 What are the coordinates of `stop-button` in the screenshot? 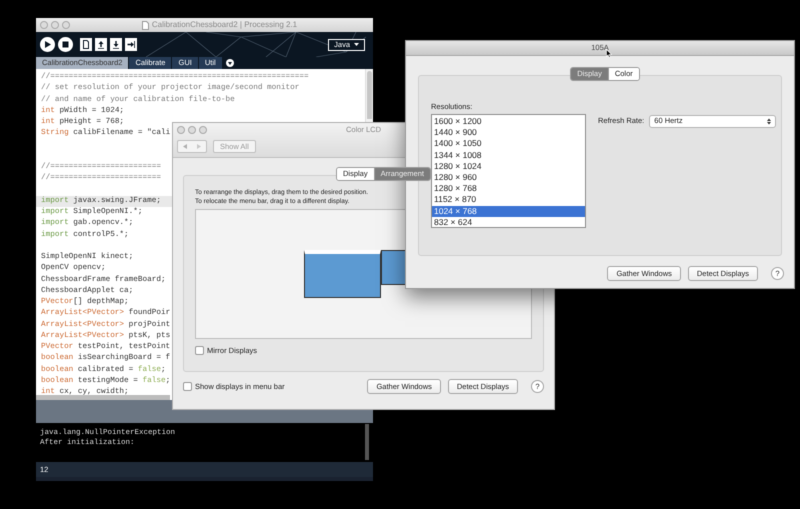 It's located at (65, 44).